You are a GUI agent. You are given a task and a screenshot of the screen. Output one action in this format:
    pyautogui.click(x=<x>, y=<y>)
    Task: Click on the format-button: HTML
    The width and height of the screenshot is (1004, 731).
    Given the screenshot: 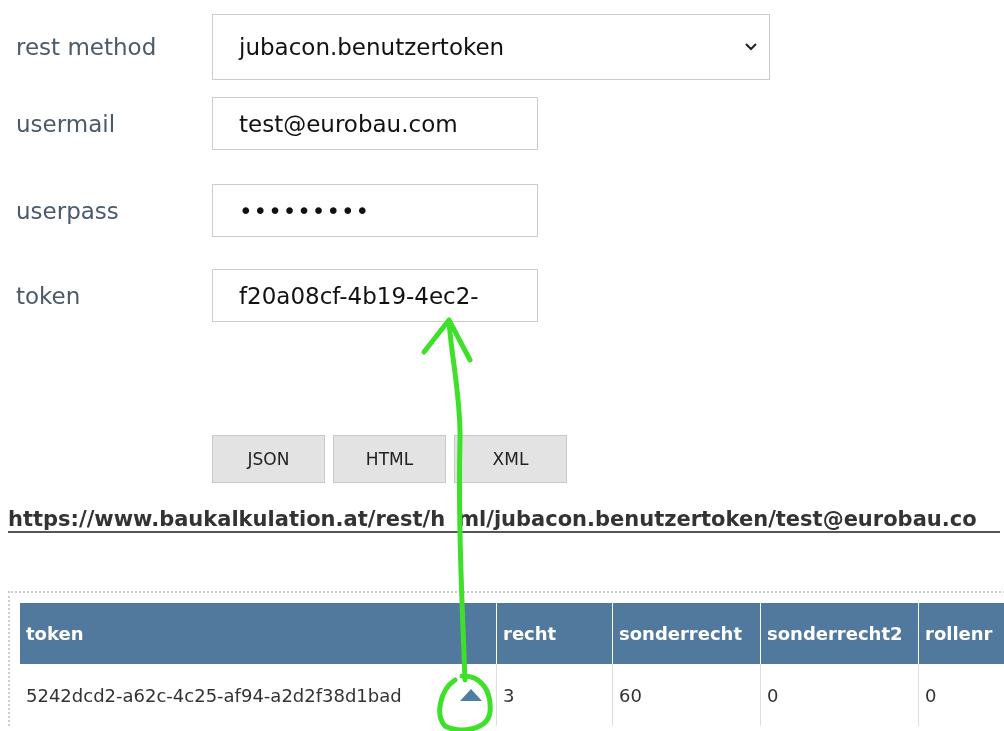 What is the action you would take?
    pyautogui.click(x=389, y=459)
    